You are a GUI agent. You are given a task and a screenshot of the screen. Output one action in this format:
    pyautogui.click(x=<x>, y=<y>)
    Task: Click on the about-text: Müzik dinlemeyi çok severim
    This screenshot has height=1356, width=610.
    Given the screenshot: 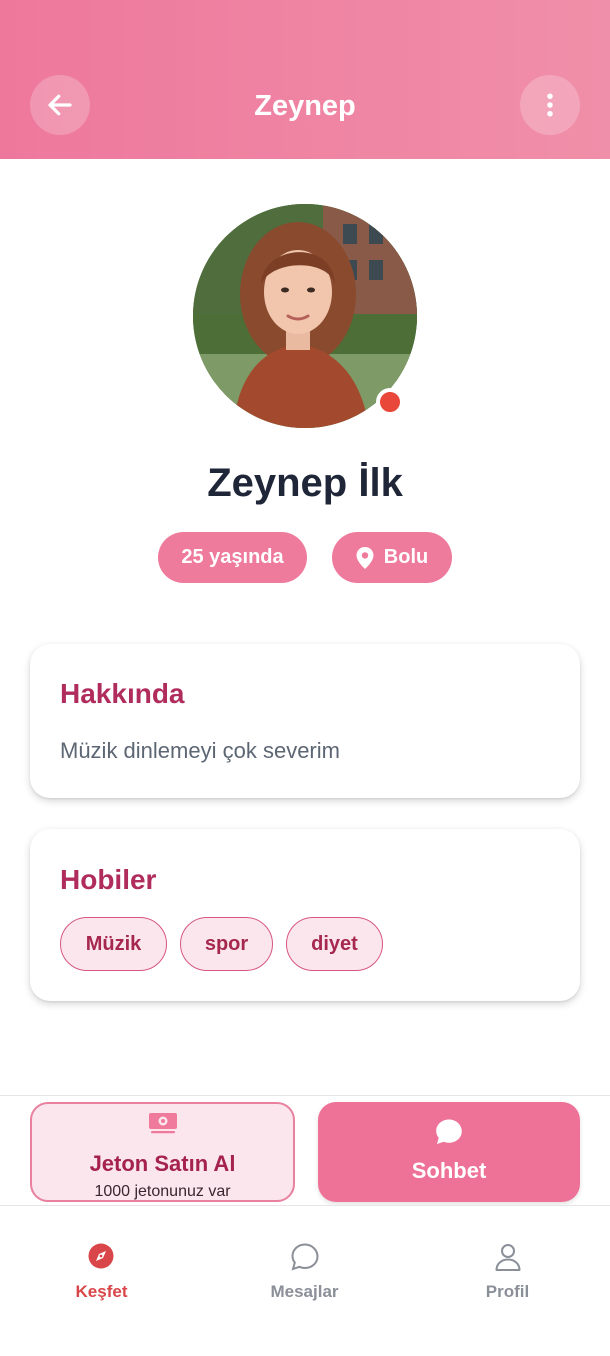 What is the action you would take?
    pyautogui.click(x=200, y=750)
    